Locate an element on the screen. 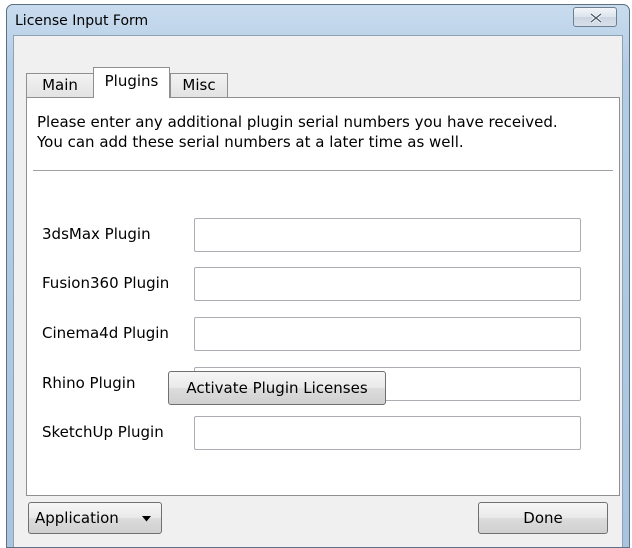 The height and width of the screenshot is (548, 632). window-title: License Input Form is located at coordinates (82, 21).